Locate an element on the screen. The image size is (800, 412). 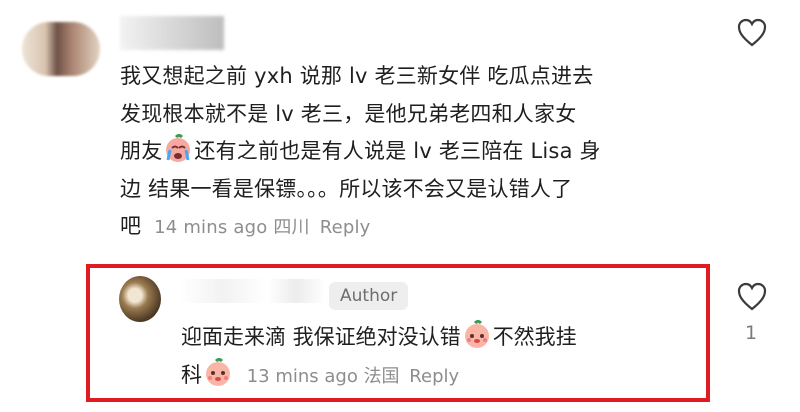
reply-to-reply-button: Reply is located at coordinates (434, 376).